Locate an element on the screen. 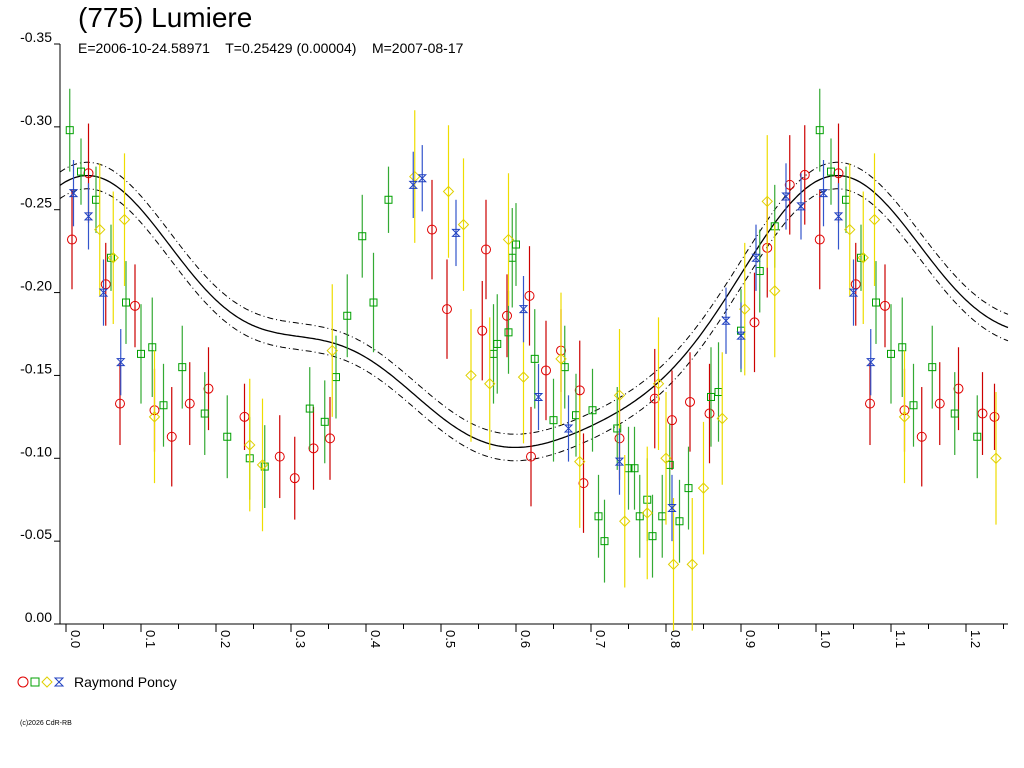  x-tick-label: 0.6 is located at coordinates (525, 639).